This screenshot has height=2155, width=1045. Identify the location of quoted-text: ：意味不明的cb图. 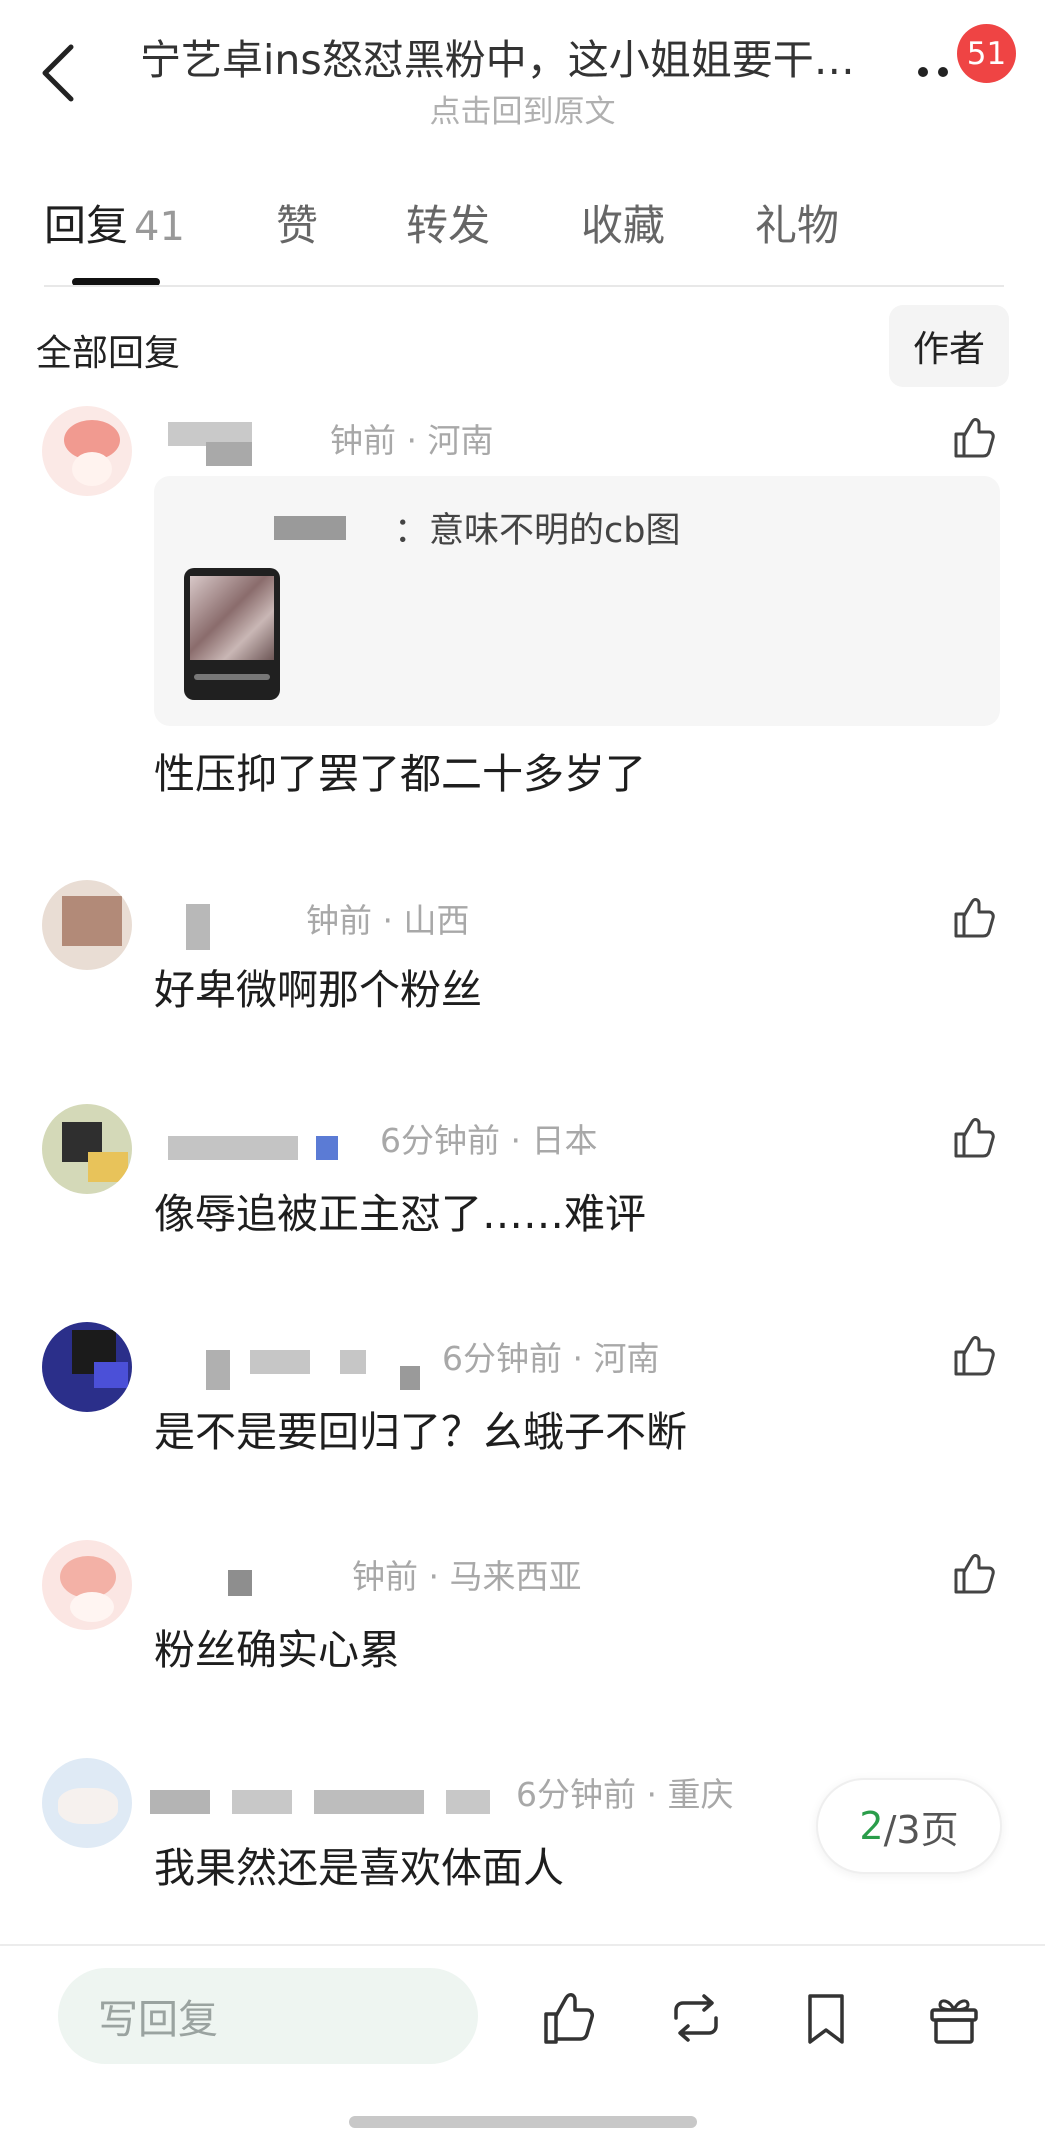
(537, 531).